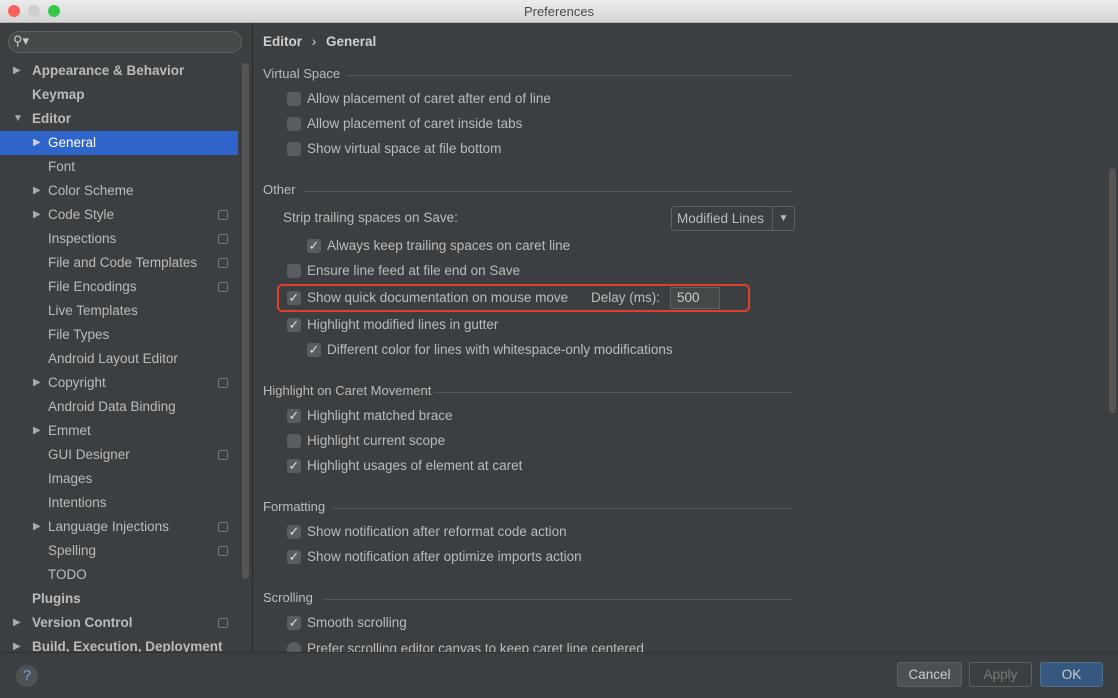 The width and height of the screenshot is (1118, 698). What do you see at coordinates (319, 41) in the screenshot?
I see `breadcrumb: Editor › General` at bounding box center [319, 41].